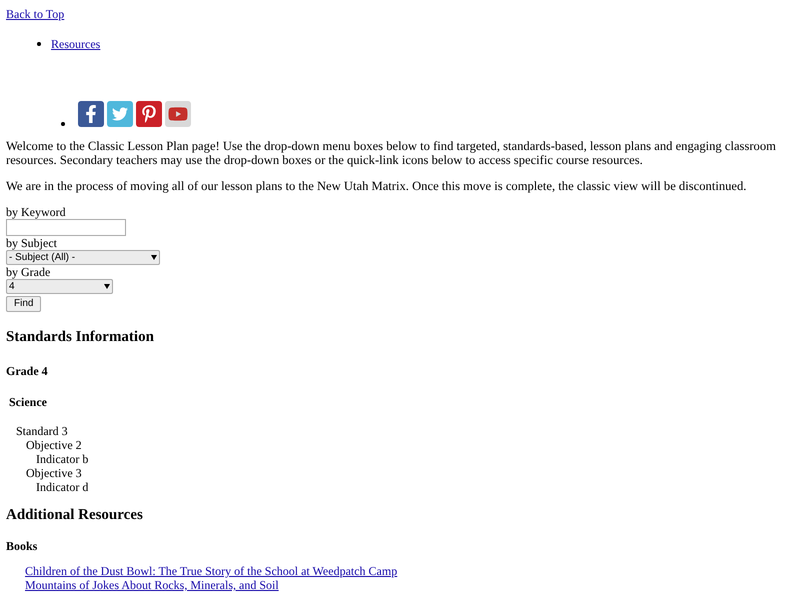  Describe the element at coordinates (391, 153) in the screenshot. I see `intro-paragraph: Welcome to the Classic Lesson Plan page! Use the drop-down menu boxes below to find targeted, standards-based, lesson plans and engaging classroom resources. Secondary teachers may use the drop-down boxes or the quick-link icons below to access specific course resources.` at that location.